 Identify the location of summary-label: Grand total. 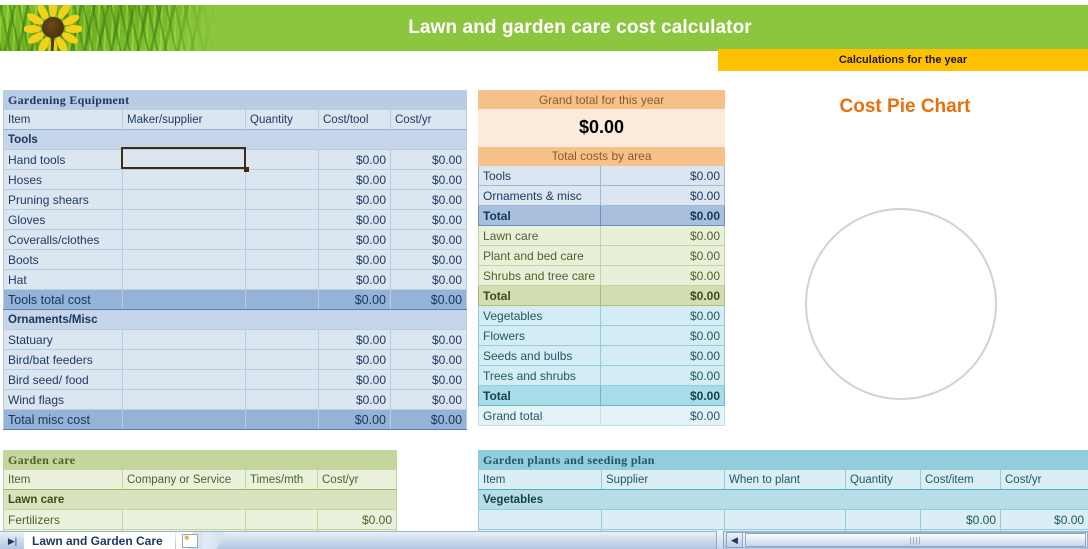
(539, 415).